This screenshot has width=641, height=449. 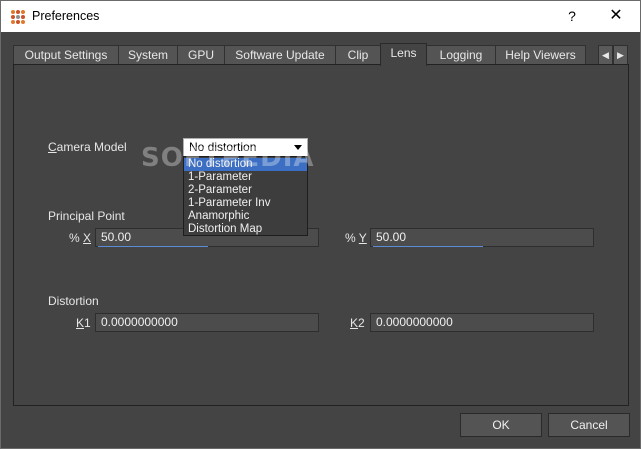 I want to click on window-title: Preferences, so click(x=66, y=16).